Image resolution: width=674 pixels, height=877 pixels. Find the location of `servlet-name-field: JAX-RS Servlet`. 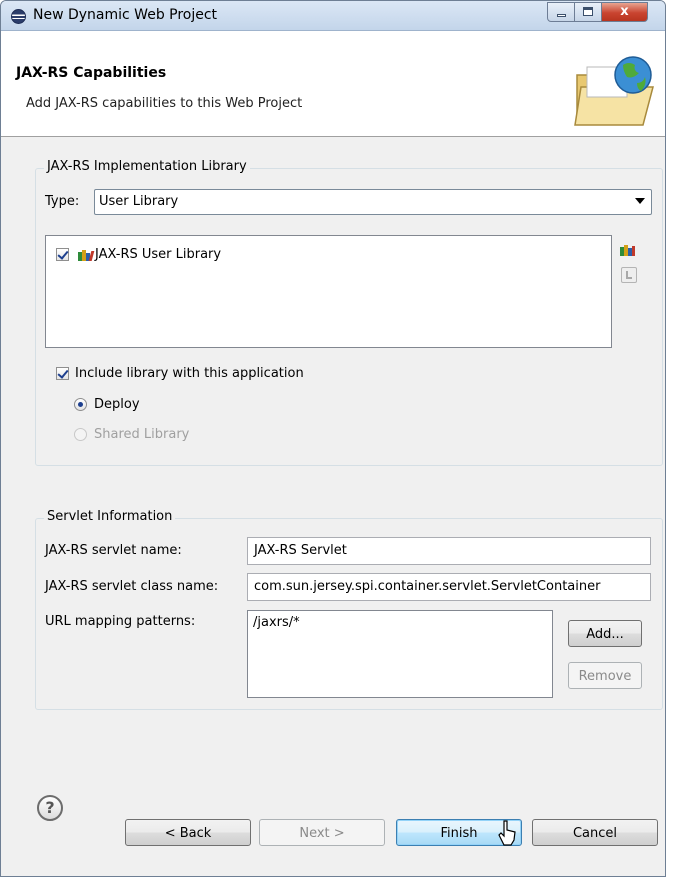

servlet-name-field: JAX-RS Servlet is located at coordinates (449, 551).